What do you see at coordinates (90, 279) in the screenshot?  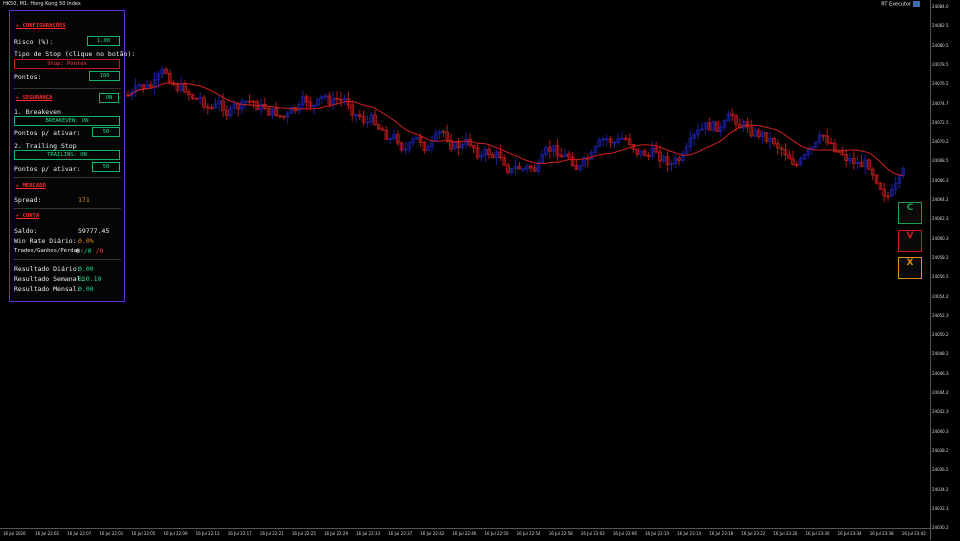 I see `weekly-result-value: 610.10` at bounding box center [90, 279].